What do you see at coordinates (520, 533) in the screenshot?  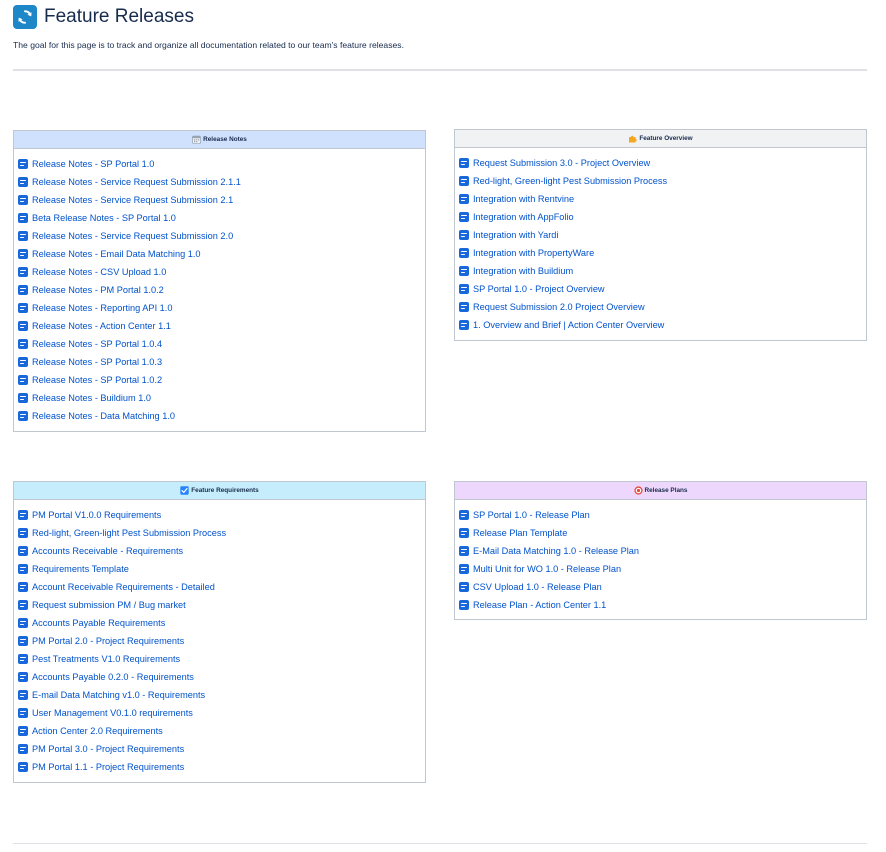 I see `list-item-label: Release Plan Template` at bounding box center [520, 533].